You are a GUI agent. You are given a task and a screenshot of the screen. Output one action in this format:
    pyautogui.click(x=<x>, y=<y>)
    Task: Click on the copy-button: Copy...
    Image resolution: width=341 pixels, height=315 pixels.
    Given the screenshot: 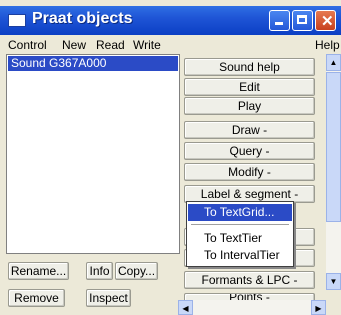 What is the action you would take?
    pyautogui.click(x=136, y=271)
    